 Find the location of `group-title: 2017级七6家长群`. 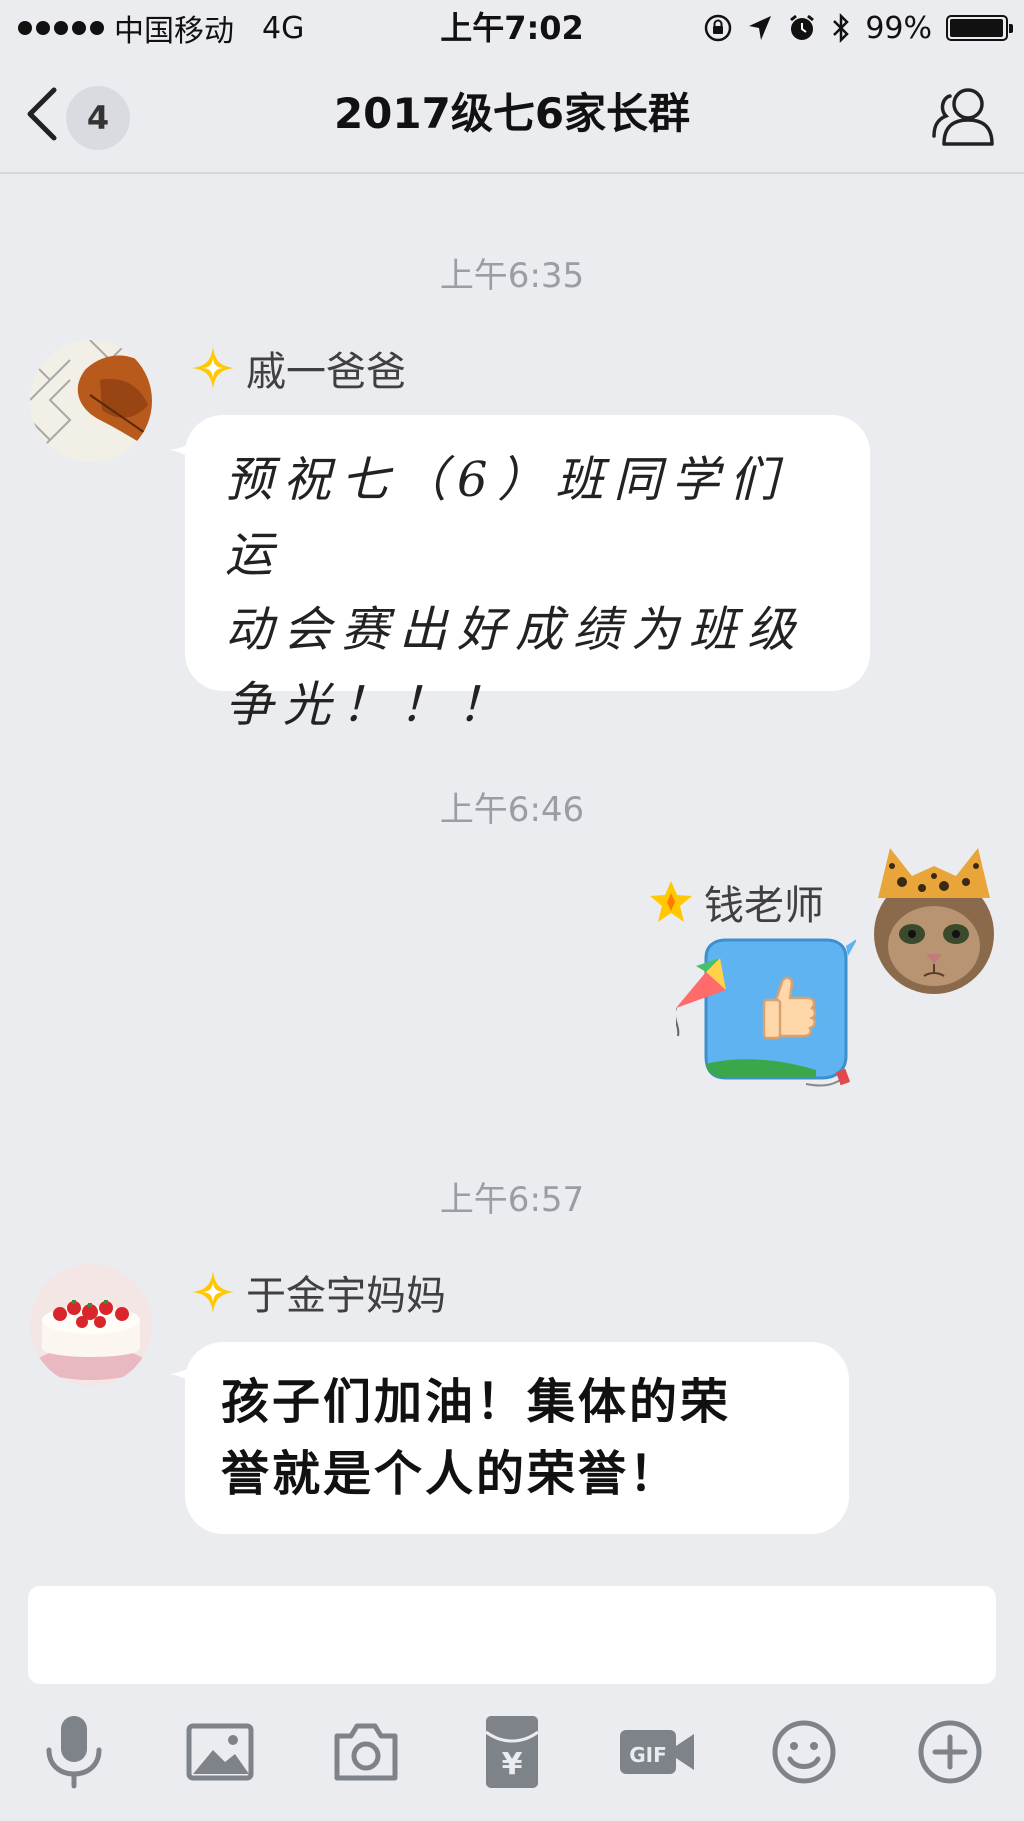

group-title: 2017级七6家长群 is located at coordinates (512, 113).